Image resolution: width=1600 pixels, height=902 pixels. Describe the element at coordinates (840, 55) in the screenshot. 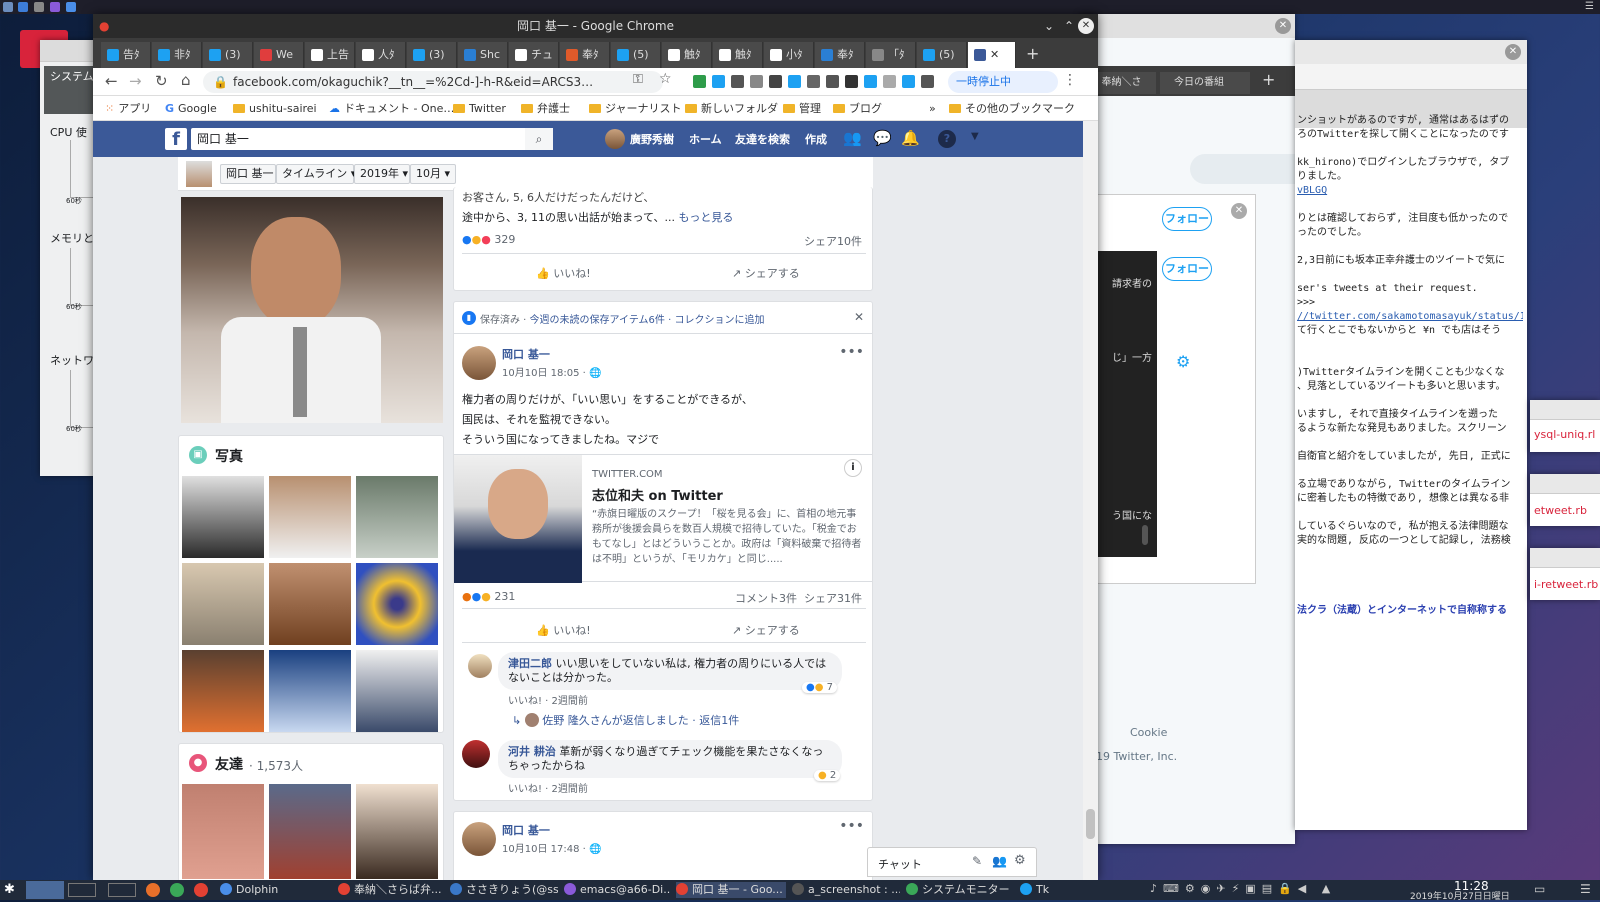

I see `tab: 奉ﾀ` at that location.